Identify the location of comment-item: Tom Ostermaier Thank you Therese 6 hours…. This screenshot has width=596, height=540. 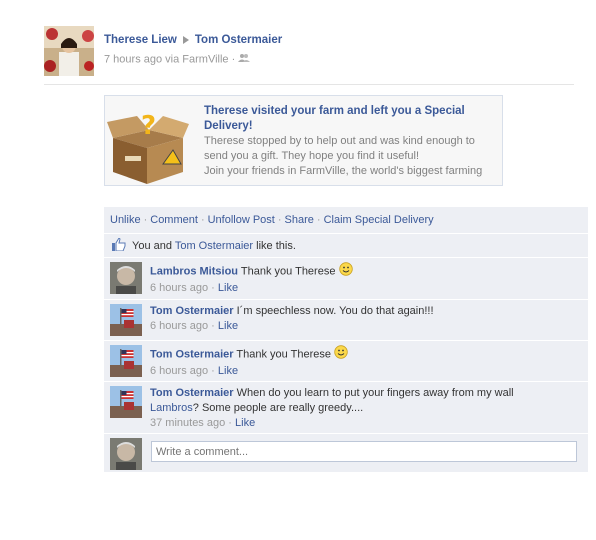
(346, 361).